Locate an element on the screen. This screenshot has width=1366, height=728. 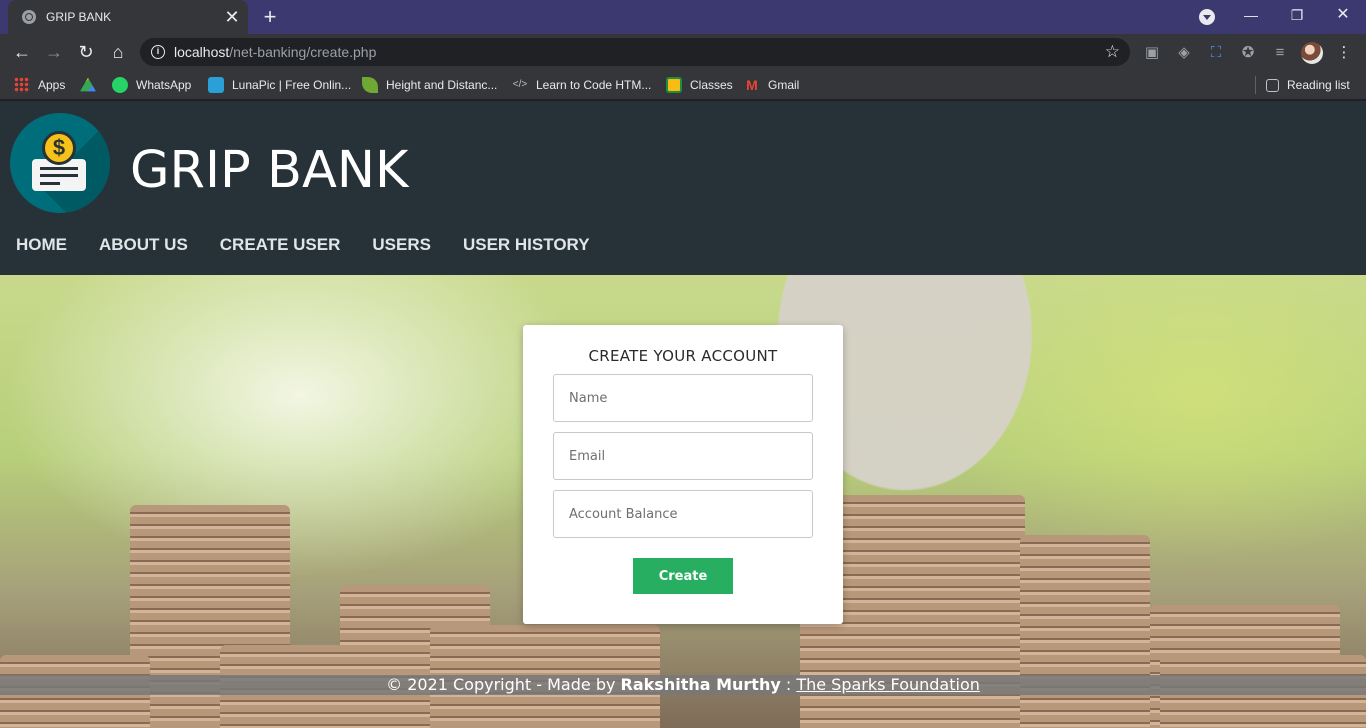
bookmark-apps: Apps is located at coordinates (39, 85).